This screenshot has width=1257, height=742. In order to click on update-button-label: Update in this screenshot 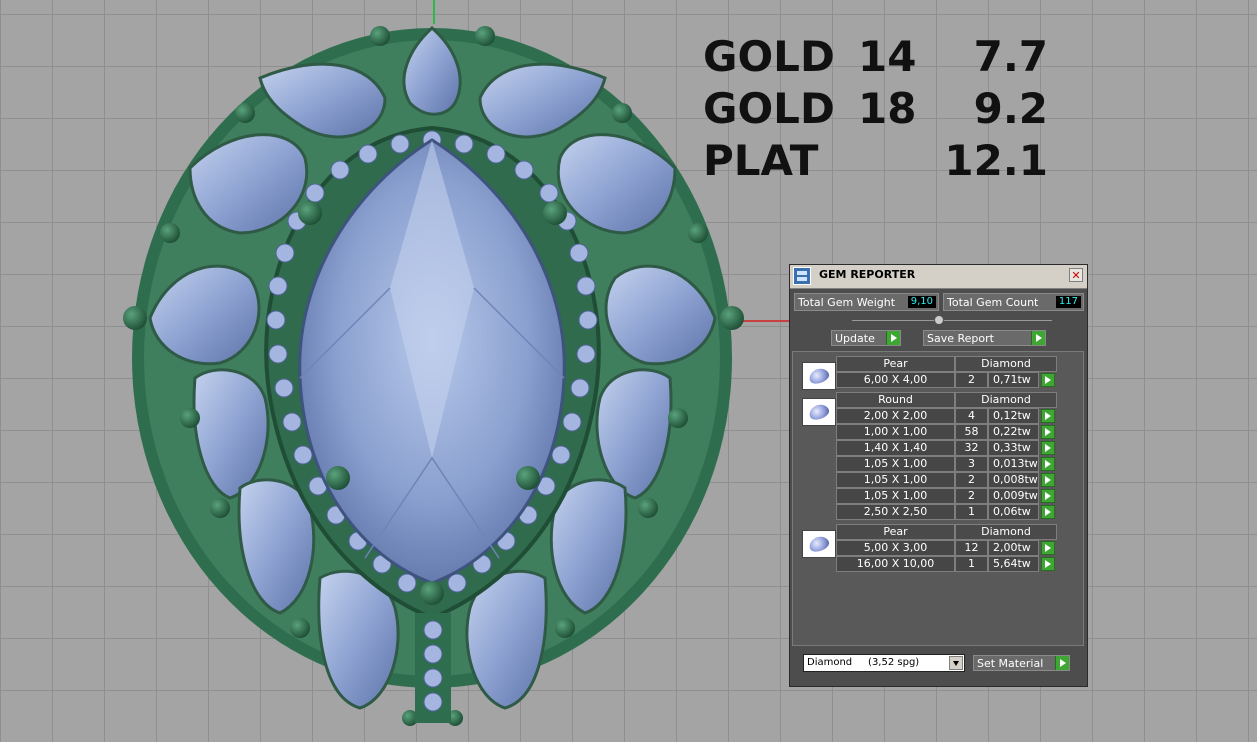, I will do `click(855, 338)`.